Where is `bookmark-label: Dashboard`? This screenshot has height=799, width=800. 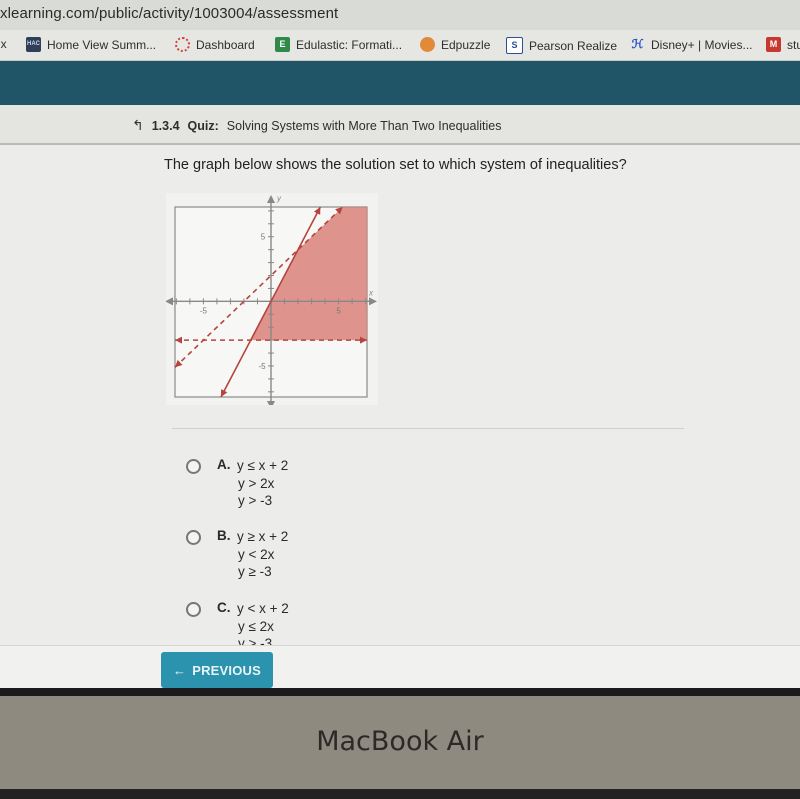 bookmark-label: Dashboard is located at coordinates (225, 44).